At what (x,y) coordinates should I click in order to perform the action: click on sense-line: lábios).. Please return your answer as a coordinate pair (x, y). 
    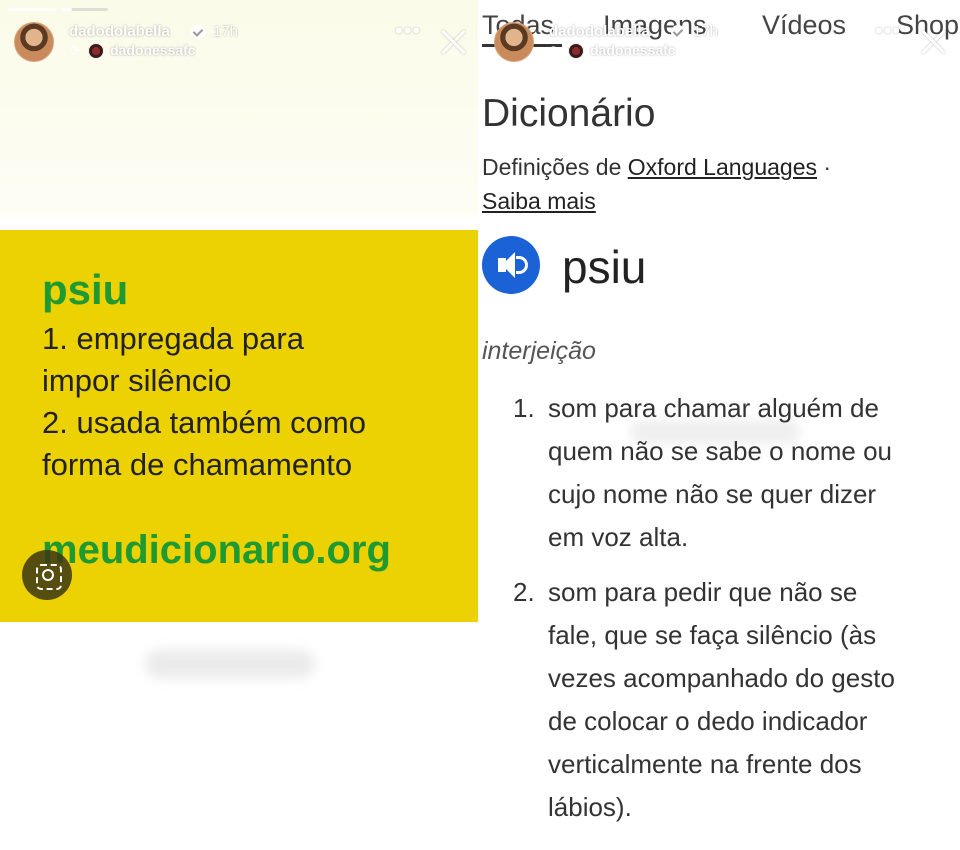
    Looking at the image, I should click on (590, 807).